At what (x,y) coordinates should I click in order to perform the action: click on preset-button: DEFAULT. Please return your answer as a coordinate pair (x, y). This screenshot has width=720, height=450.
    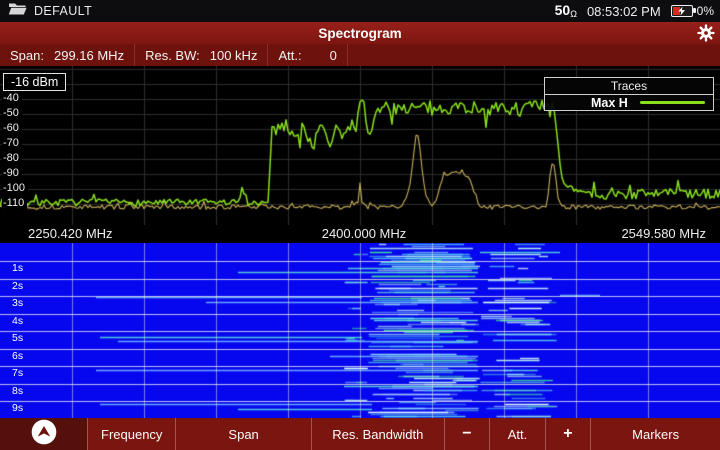
    Looking at the image, I should click on (46, 11).